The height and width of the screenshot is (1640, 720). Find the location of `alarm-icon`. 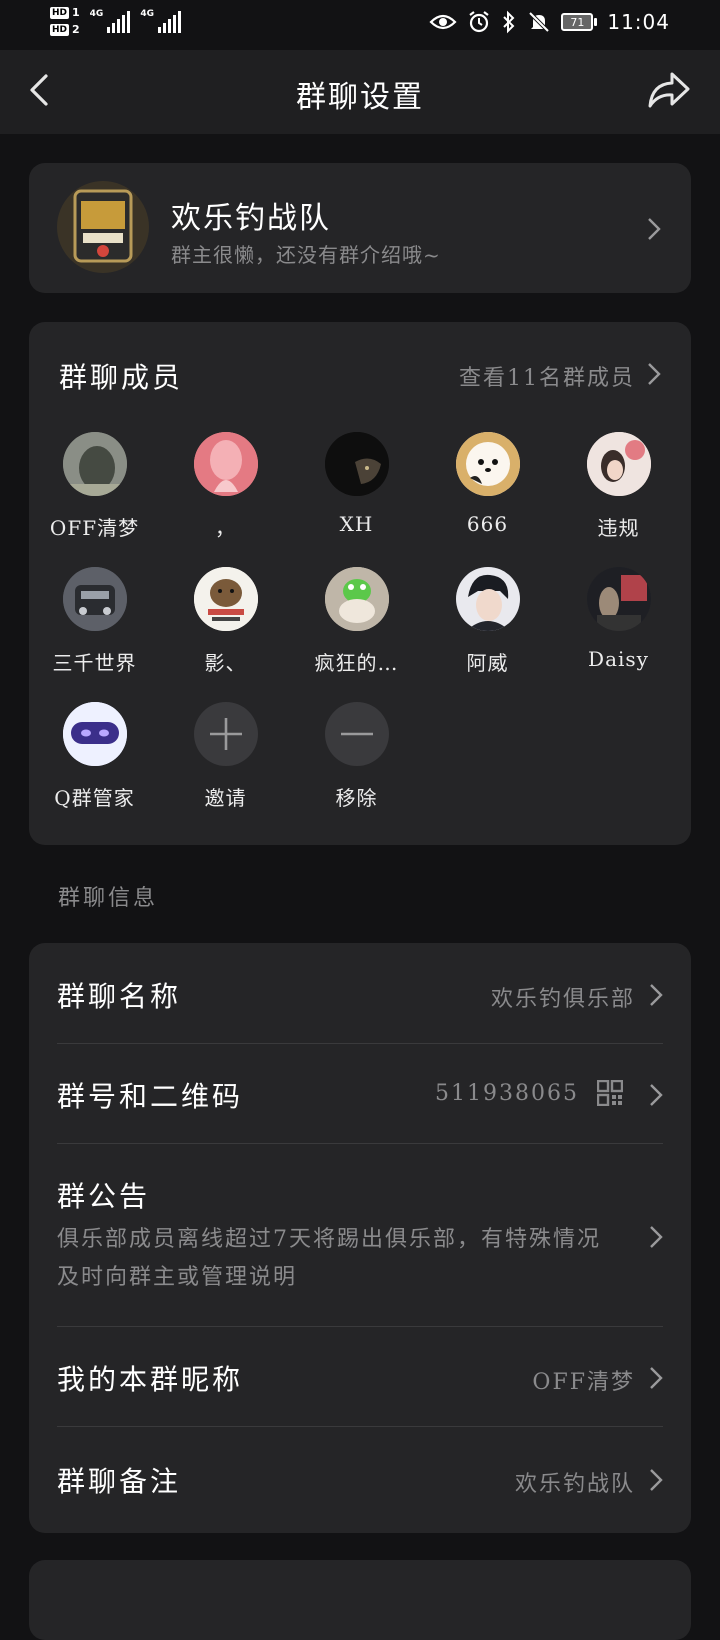

alarm-icon is located at coordinates (479, 22).